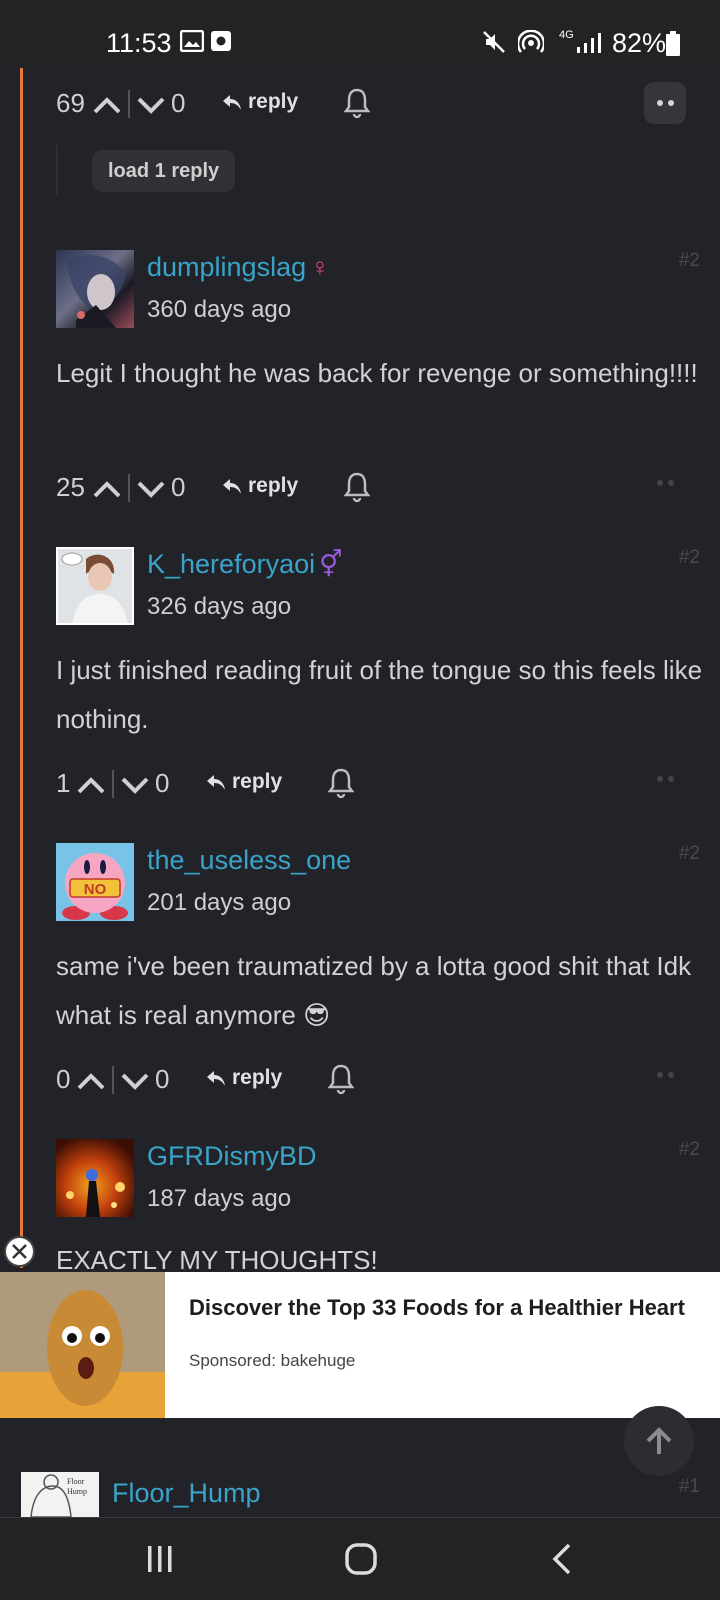 The width and height of the screenshot is (720, 1600). I want to click on comment-actions: 1 0 reply, so click(381, 786).